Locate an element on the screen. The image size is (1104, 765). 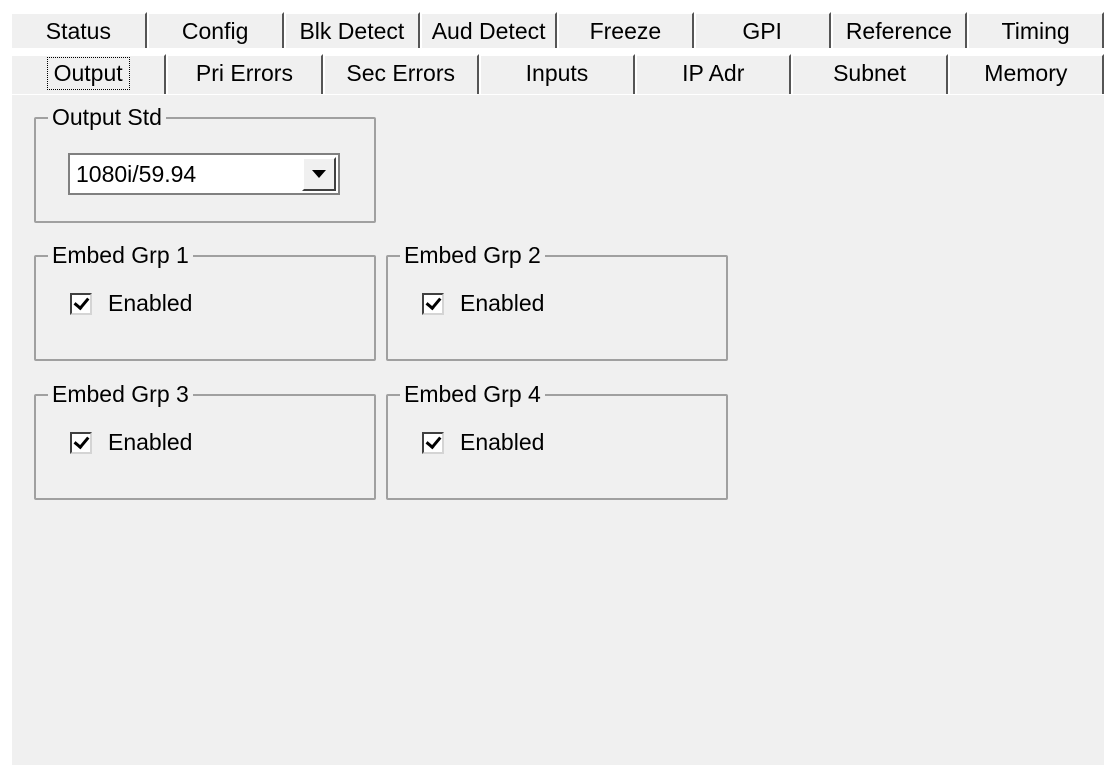
embed-grp-1-checkbox-row: Enabled is located at coordinates (131, 303).